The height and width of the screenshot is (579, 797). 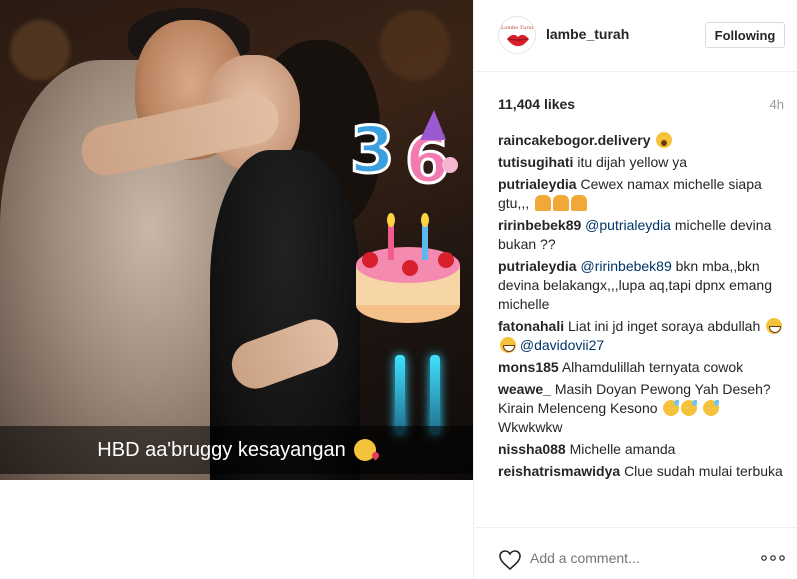 I want to click on post-header: Lambe Turah lambe_turah Following, so click(x=635, y=36).